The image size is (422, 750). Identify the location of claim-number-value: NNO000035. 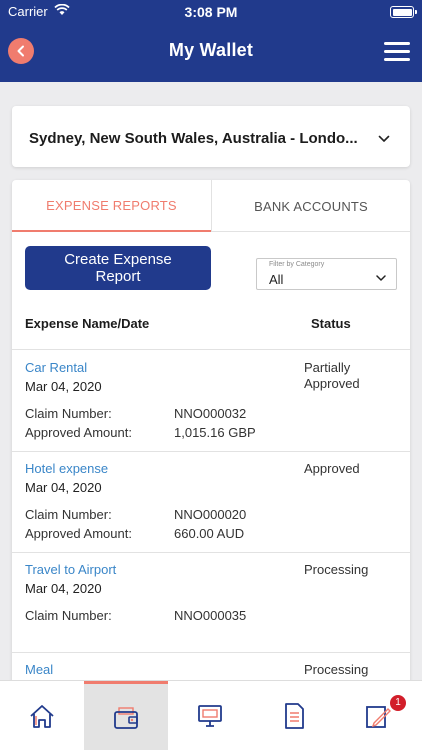
(210, 615).